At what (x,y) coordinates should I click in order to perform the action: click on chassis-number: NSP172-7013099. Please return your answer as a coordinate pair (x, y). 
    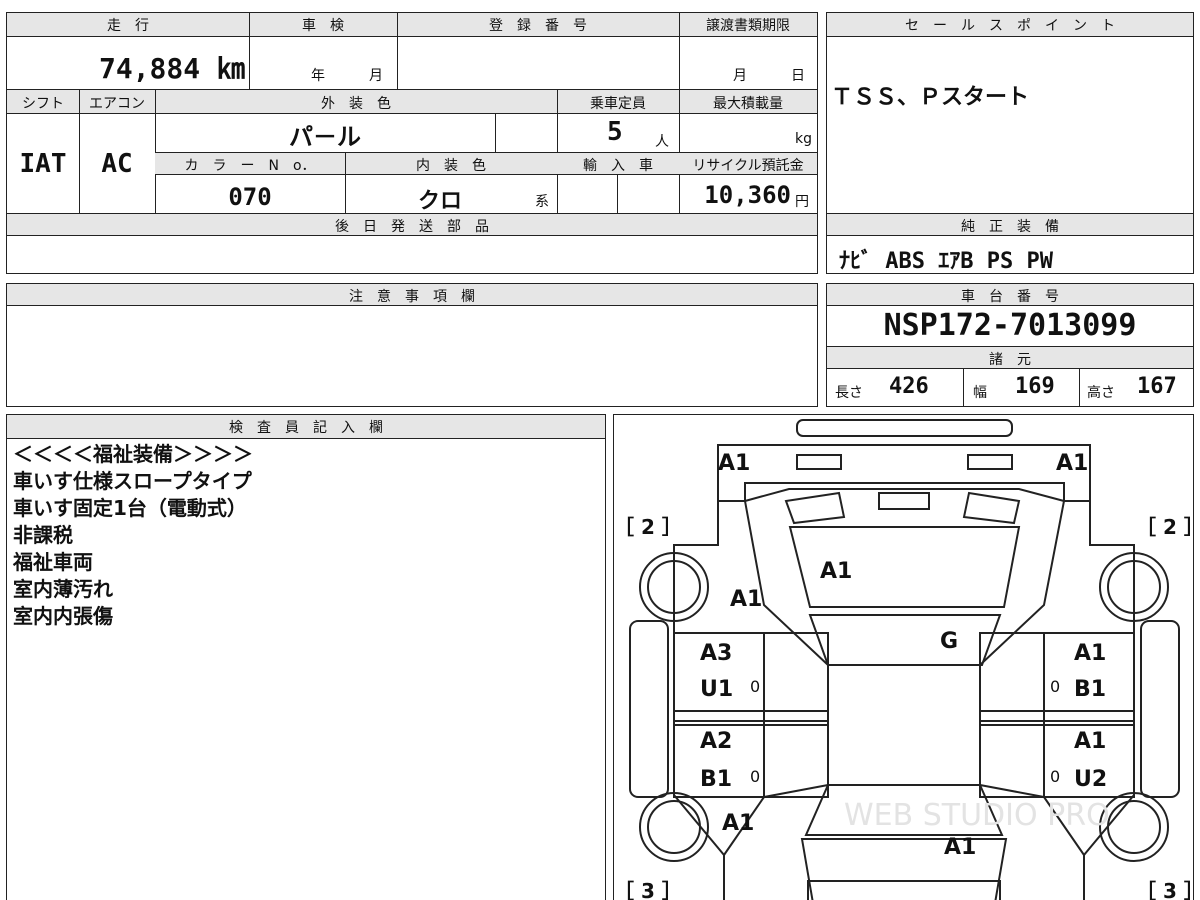
    Looking at the image, I should click on (1010, 325).